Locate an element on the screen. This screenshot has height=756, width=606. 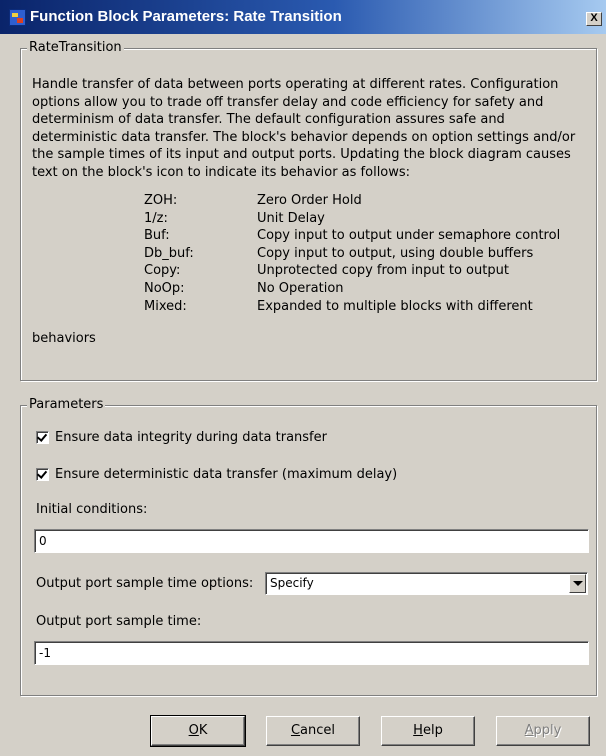
behavior-row: ZOH: Zero Order Hold is located at coordinates (312, 202).